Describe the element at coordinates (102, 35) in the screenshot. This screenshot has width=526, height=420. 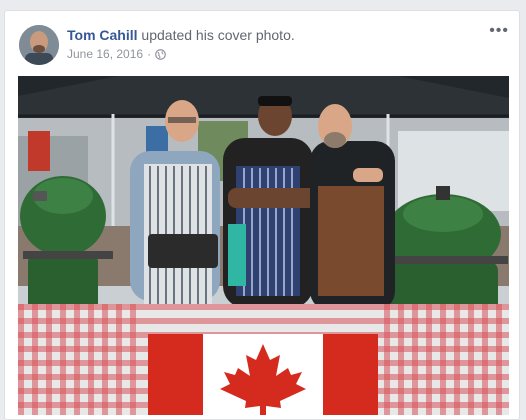
I see `author-name-link: Tom Cahill` at that location.